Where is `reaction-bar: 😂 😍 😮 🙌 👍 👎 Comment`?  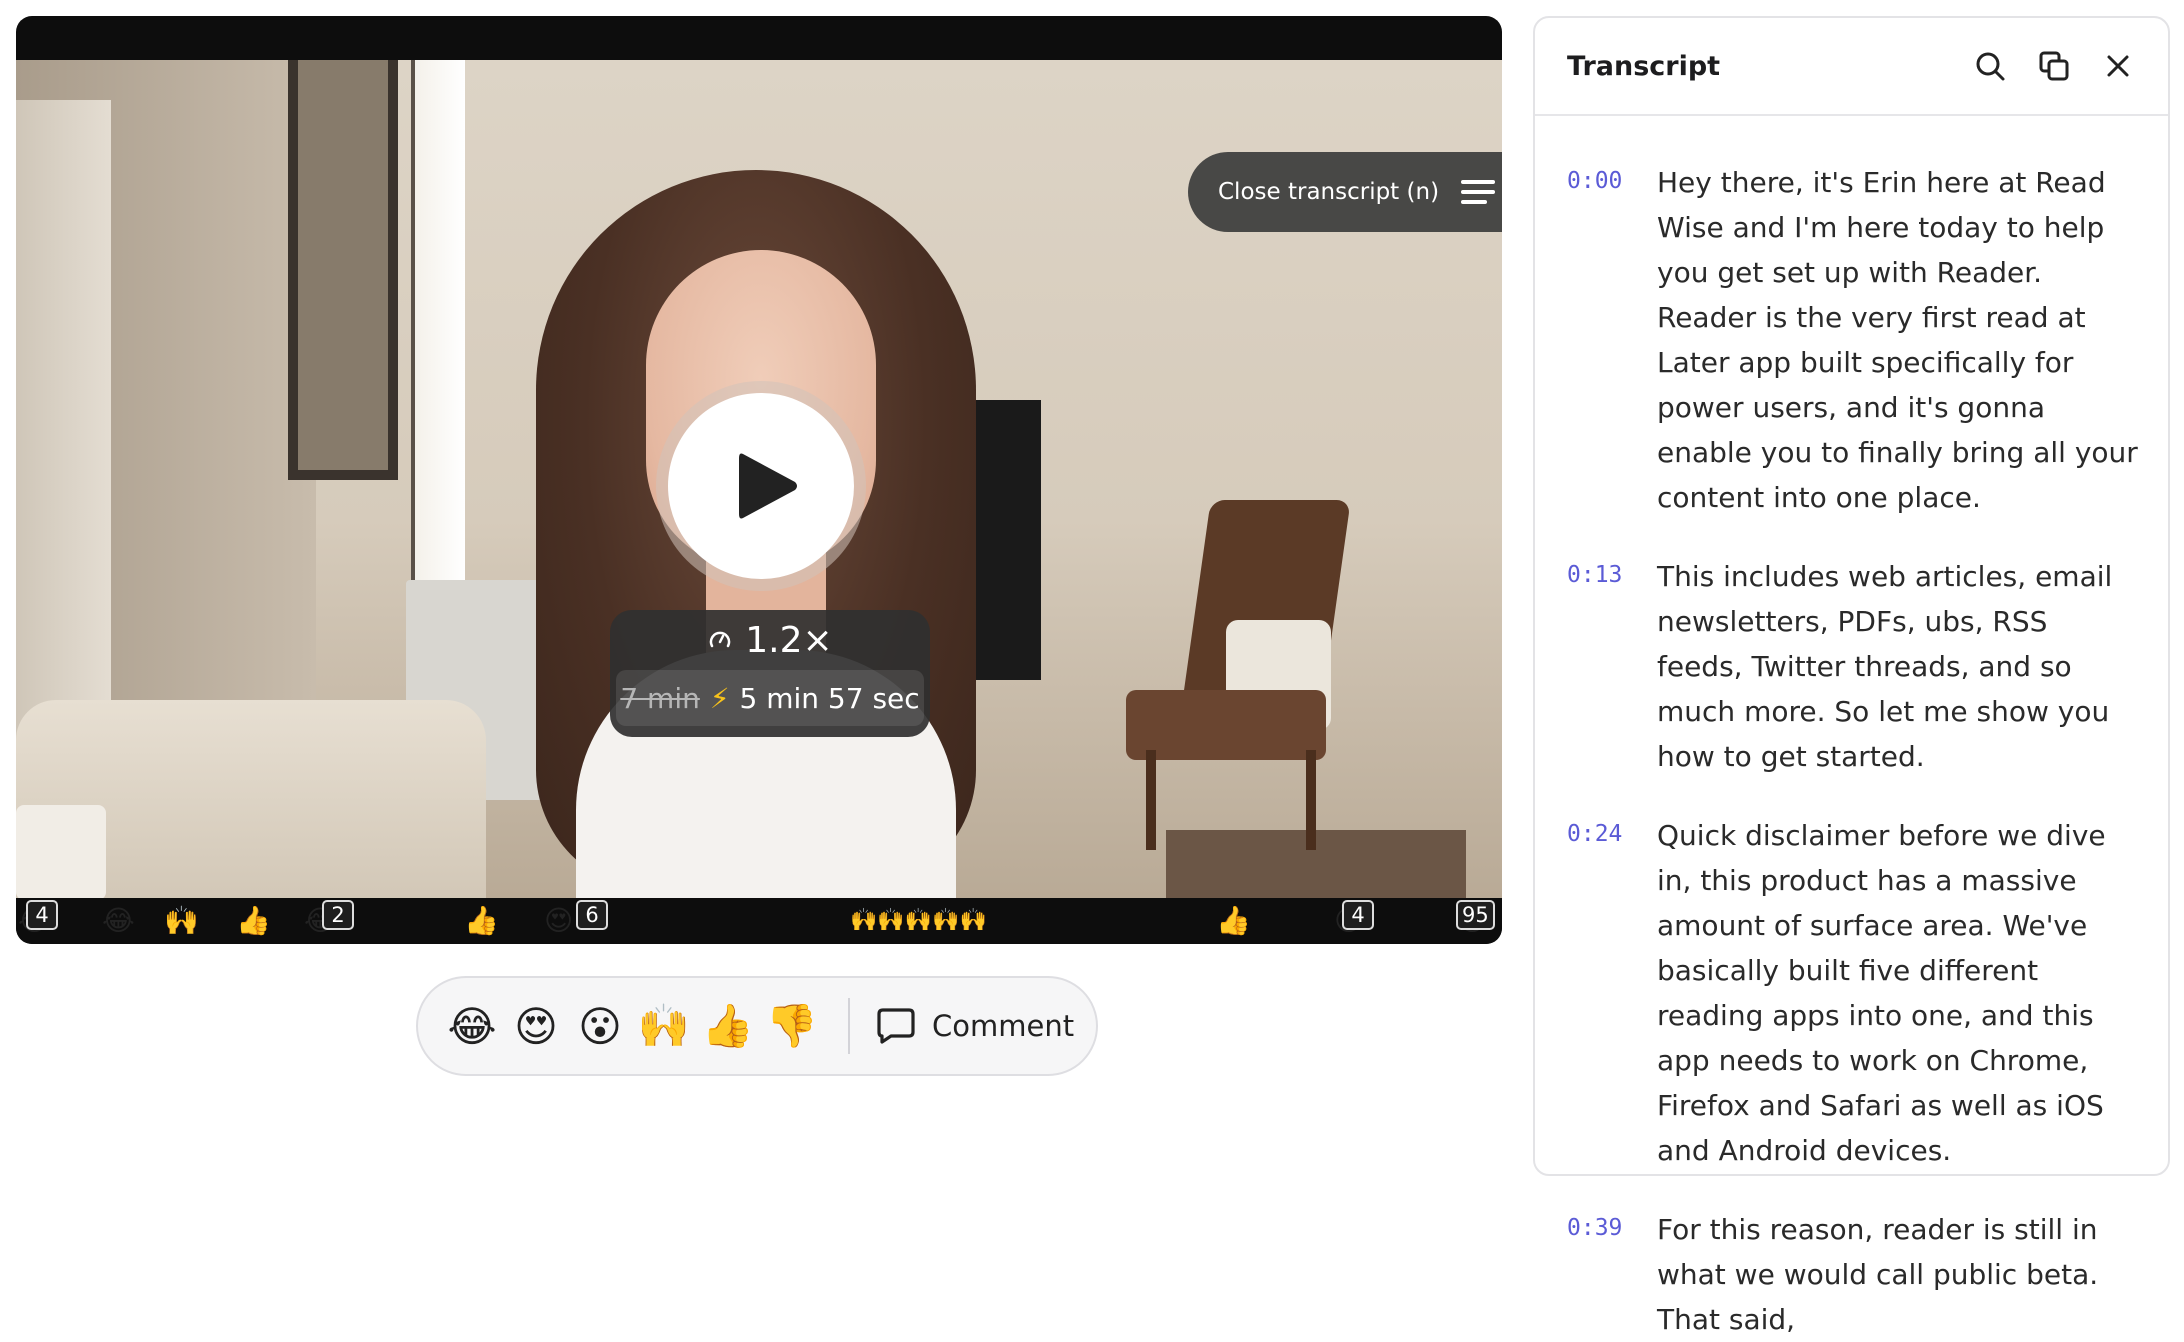
reaction-bar: 😂 😍 😮 🙌 👍 👎 Comment is located at coordinates (757, 1026).